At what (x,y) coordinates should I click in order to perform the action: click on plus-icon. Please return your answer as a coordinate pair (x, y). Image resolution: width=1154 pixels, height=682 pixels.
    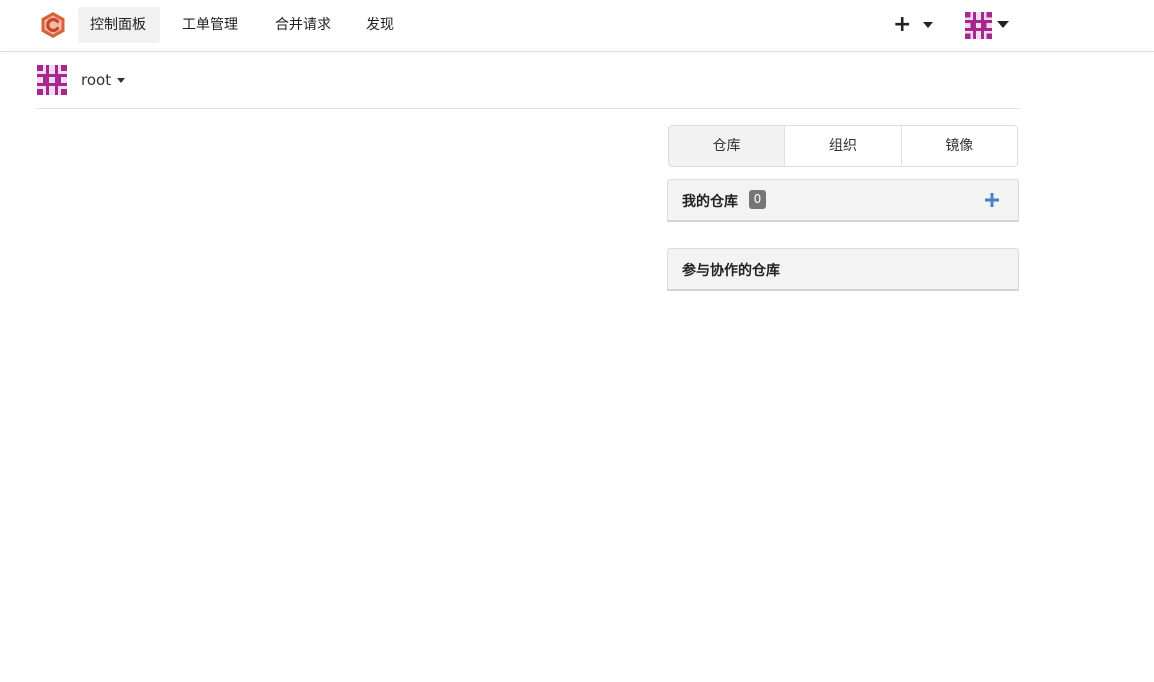
    Looking at the image, I should click on (992, 200).